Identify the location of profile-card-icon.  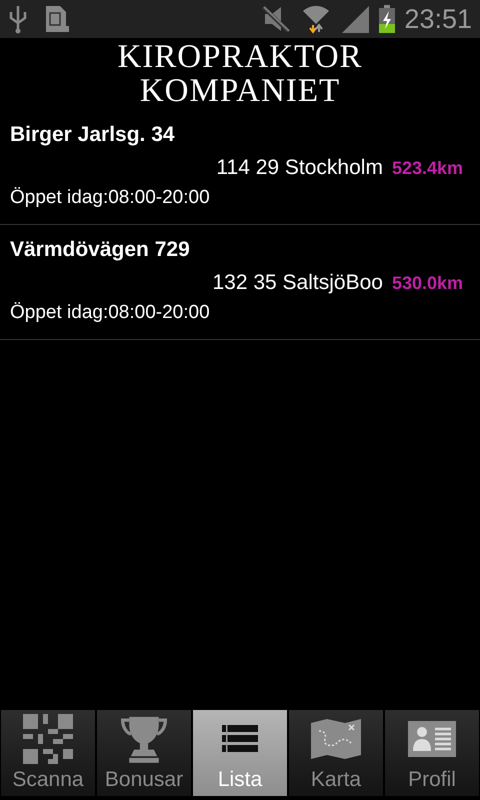
(432, 738).